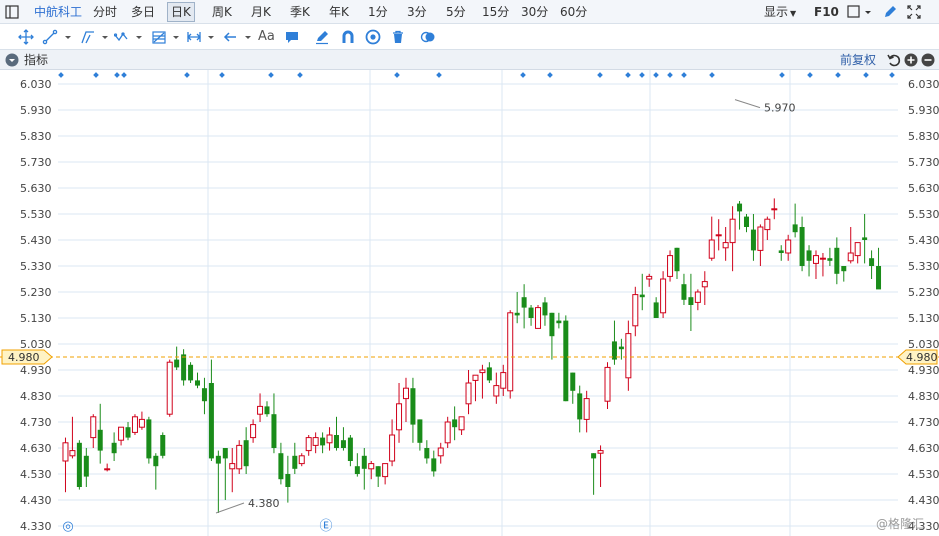 The width and height of the screenshot is (939, 536). What do you see at coordinates (865, 12) in the screenshot?
I see `layout-caret-icon` at bounding box center [865, 12].